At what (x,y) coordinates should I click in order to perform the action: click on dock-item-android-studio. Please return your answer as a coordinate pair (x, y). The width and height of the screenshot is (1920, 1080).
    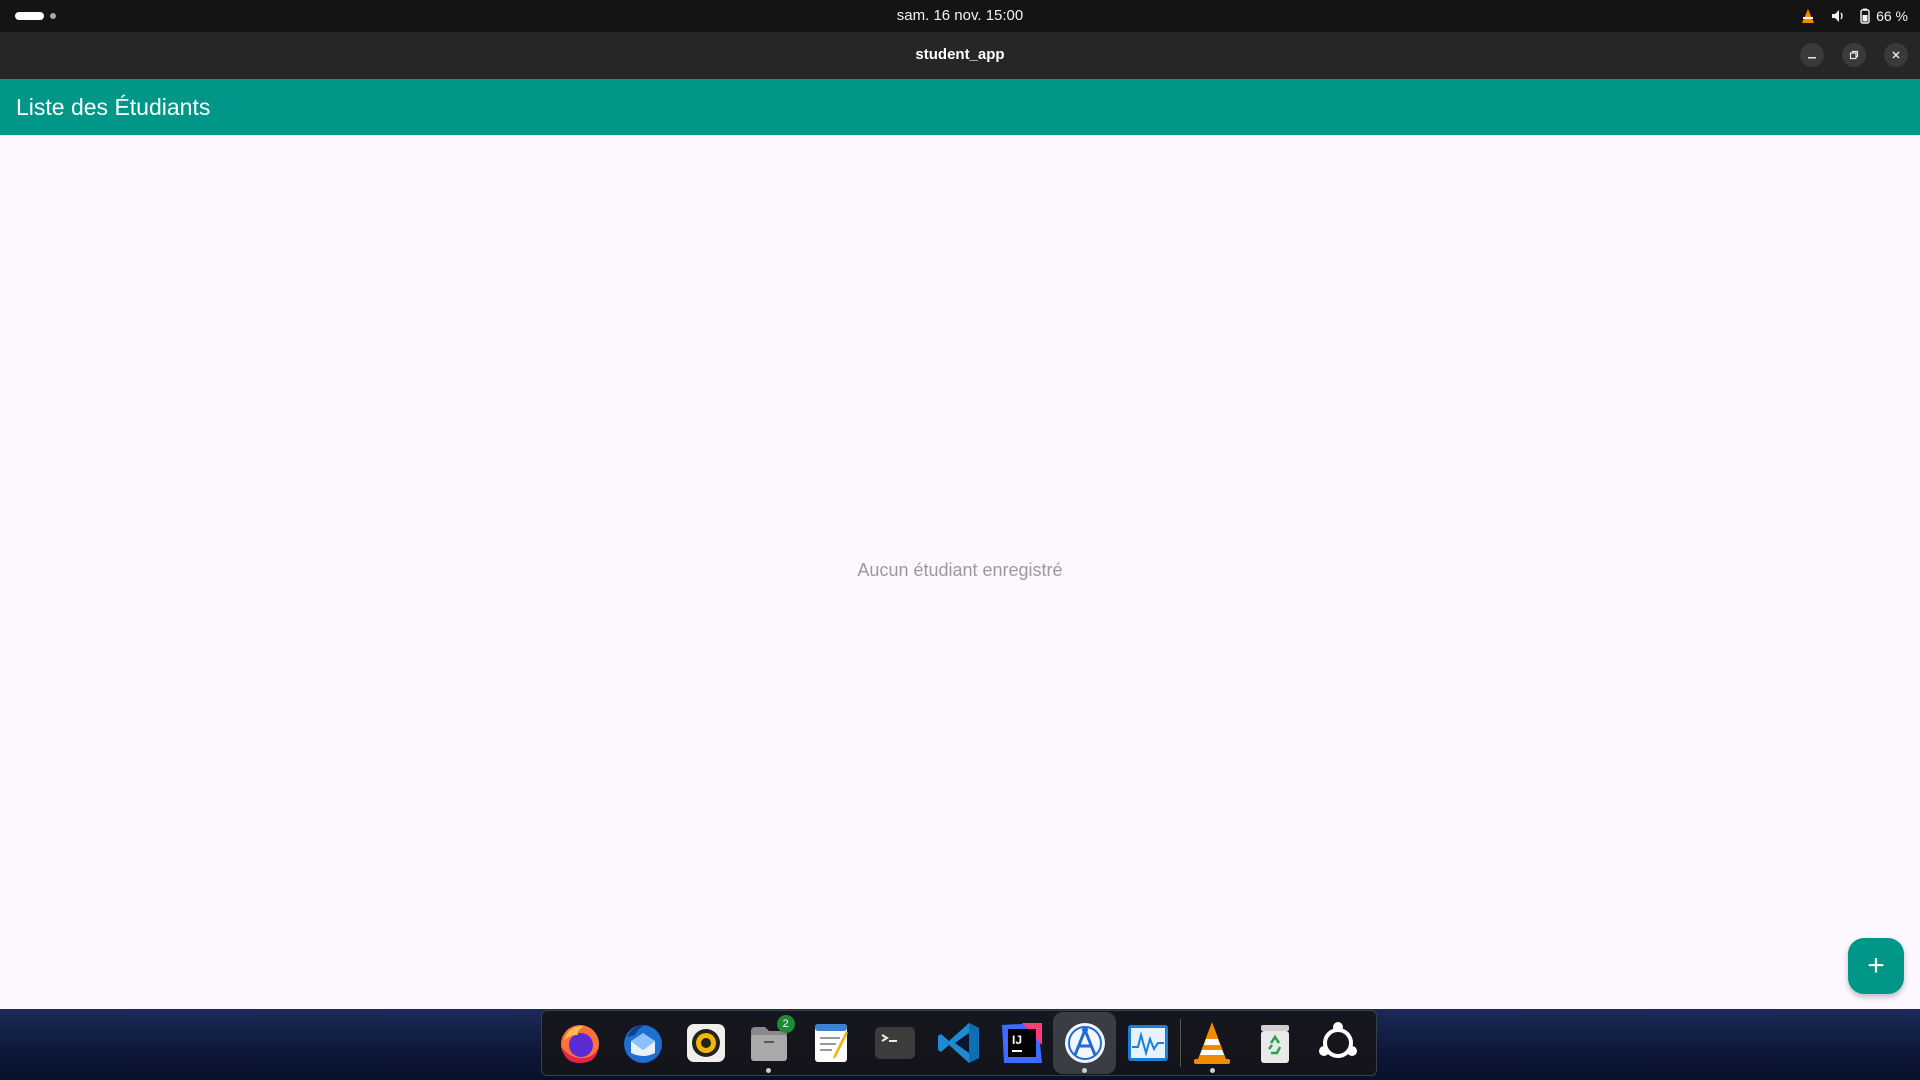
    Looking at the image, I should click on (1085, 1043).